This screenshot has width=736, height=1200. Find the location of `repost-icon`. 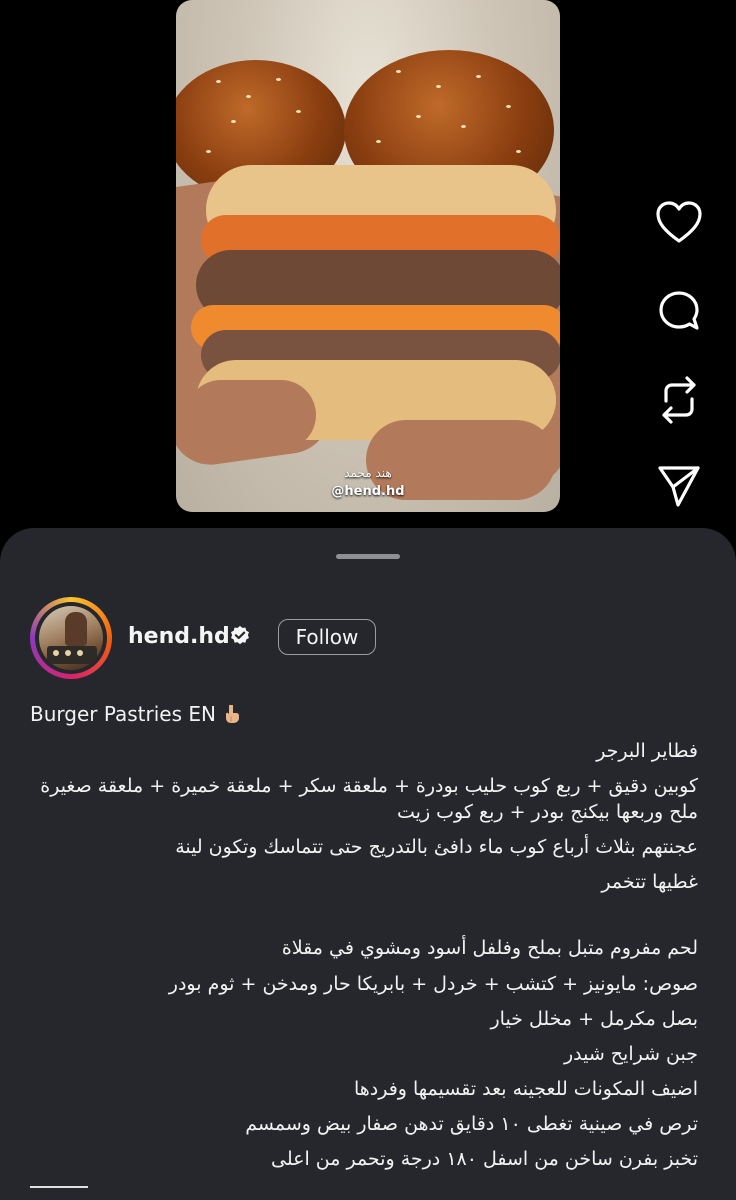

repost-icon is located at coordinates (679, 400).